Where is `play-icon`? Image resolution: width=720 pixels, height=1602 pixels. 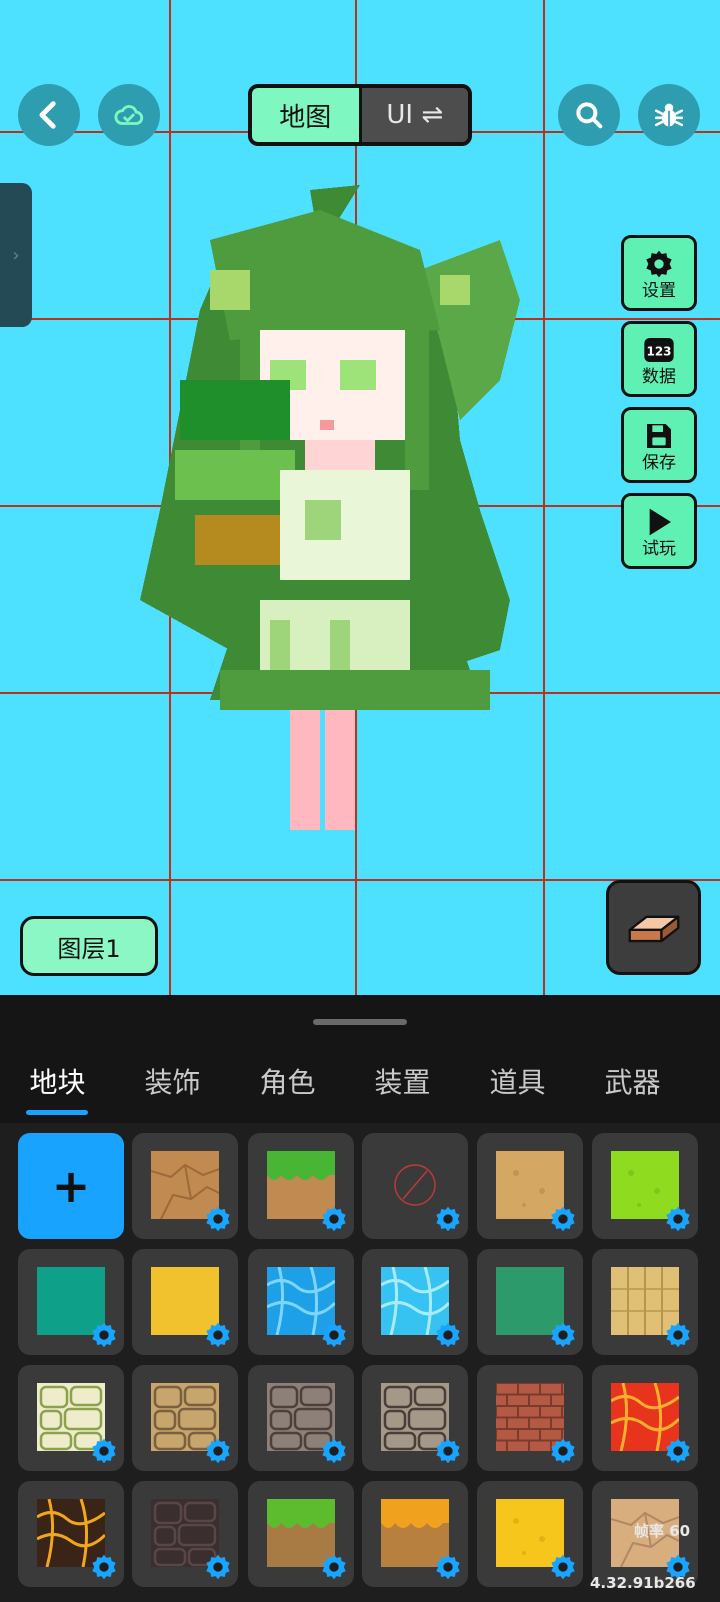 play-icon is located at coordinates (659, 522).